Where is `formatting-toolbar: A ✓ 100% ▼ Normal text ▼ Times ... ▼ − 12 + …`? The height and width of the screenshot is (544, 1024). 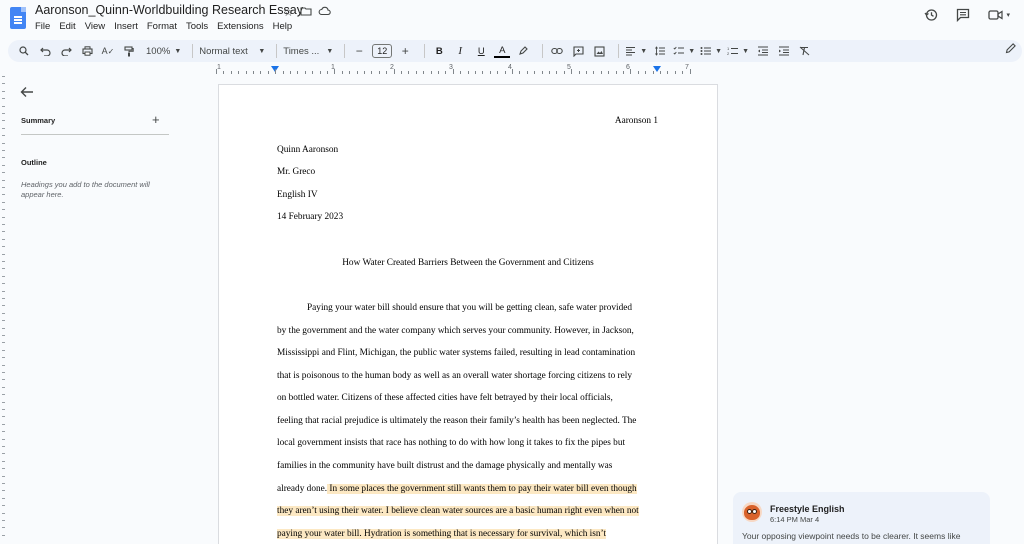
formatting-toolbar: A ✓ 100% ▼ Normal text ▼ Times ... ▼ − 12 + … is located at coordinates (515, 51).